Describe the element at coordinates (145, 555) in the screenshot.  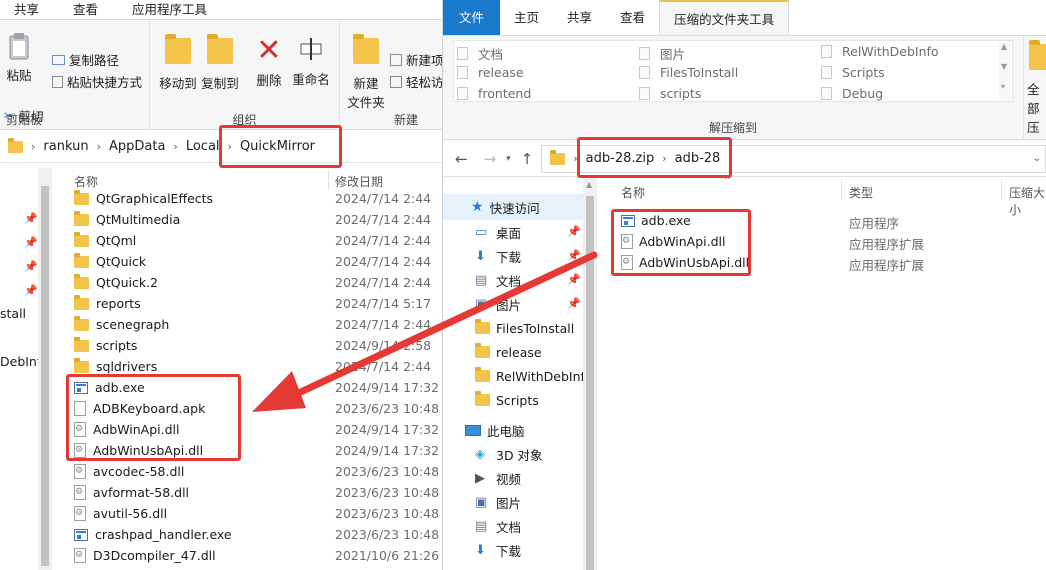
I see `file-row: D3Dcompiler_47.dll` at that location.